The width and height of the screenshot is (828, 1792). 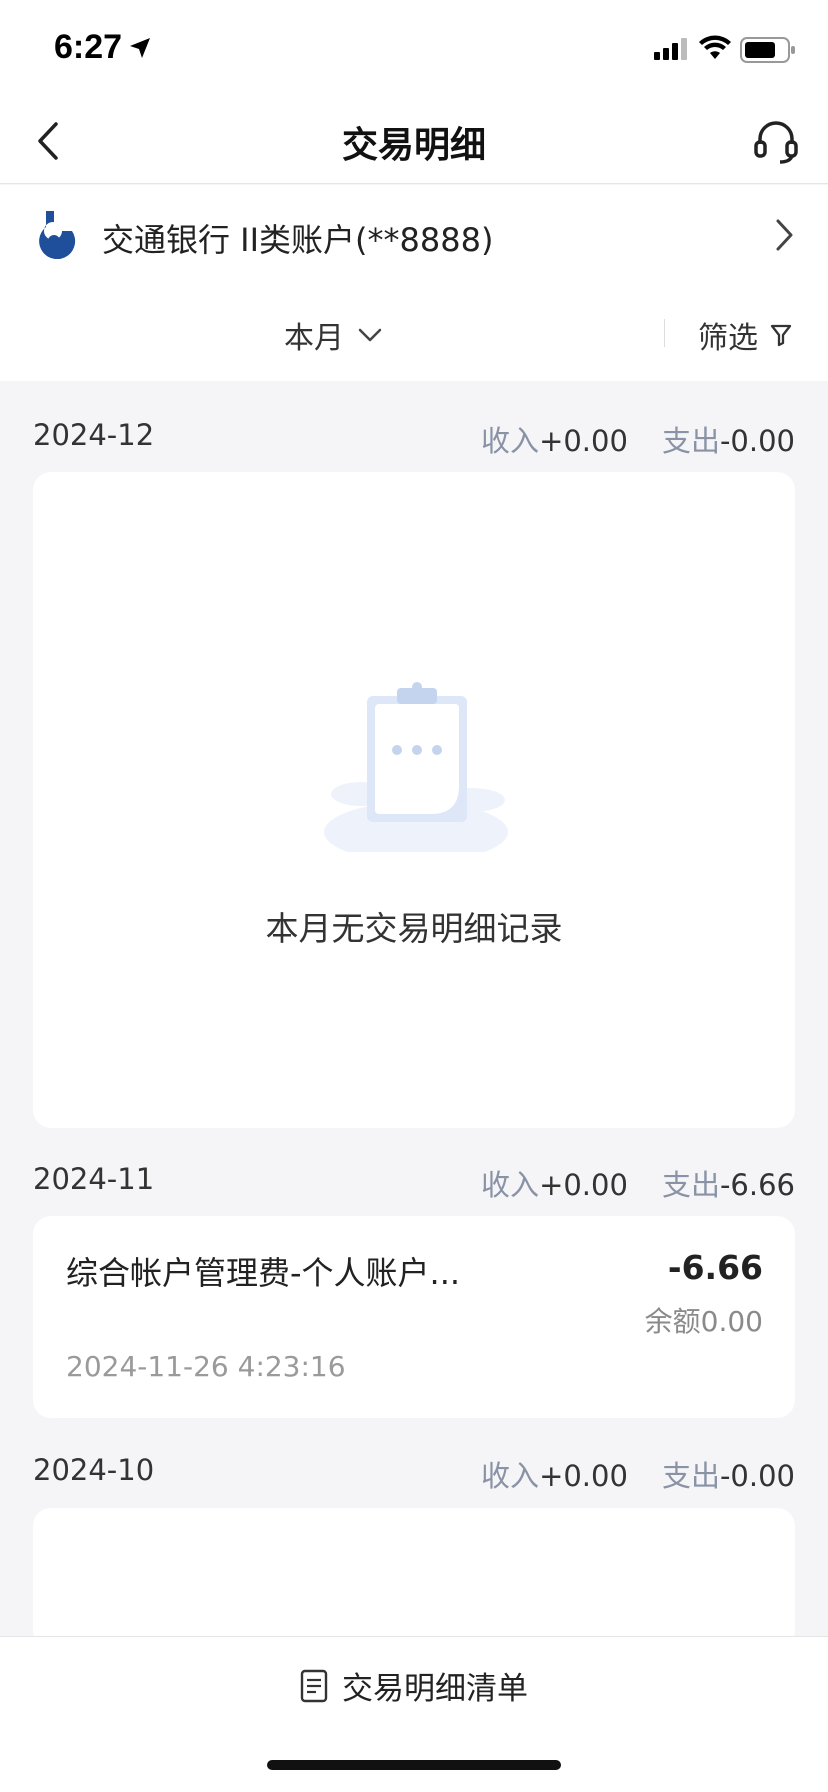 I want to click on headset-icon, so click(x=776, y=142).